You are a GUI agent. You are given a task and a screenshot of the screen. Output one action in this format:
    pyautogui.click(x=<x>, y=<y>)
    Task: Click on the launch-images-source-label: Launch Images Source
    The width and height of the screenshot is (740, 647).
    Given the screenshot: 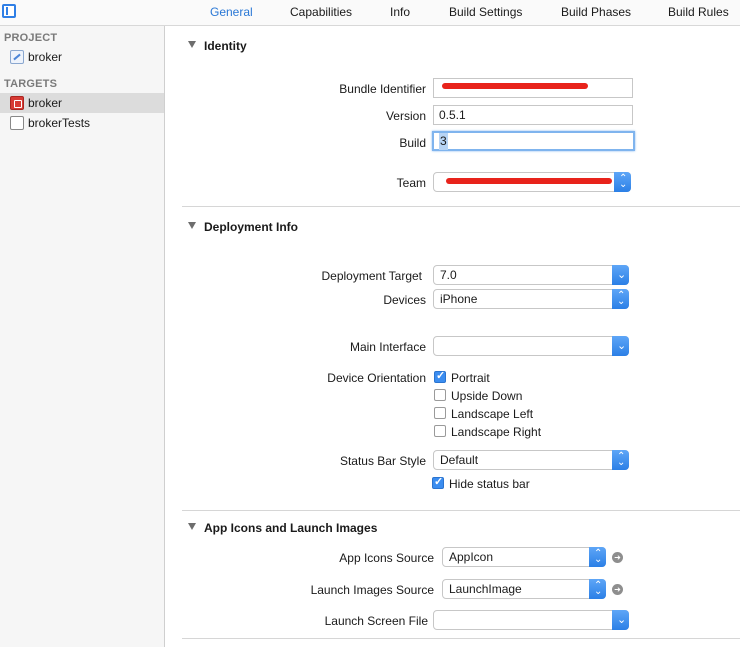 What is the action you would take?
    pyautogui.click(x=372, y=590)
    